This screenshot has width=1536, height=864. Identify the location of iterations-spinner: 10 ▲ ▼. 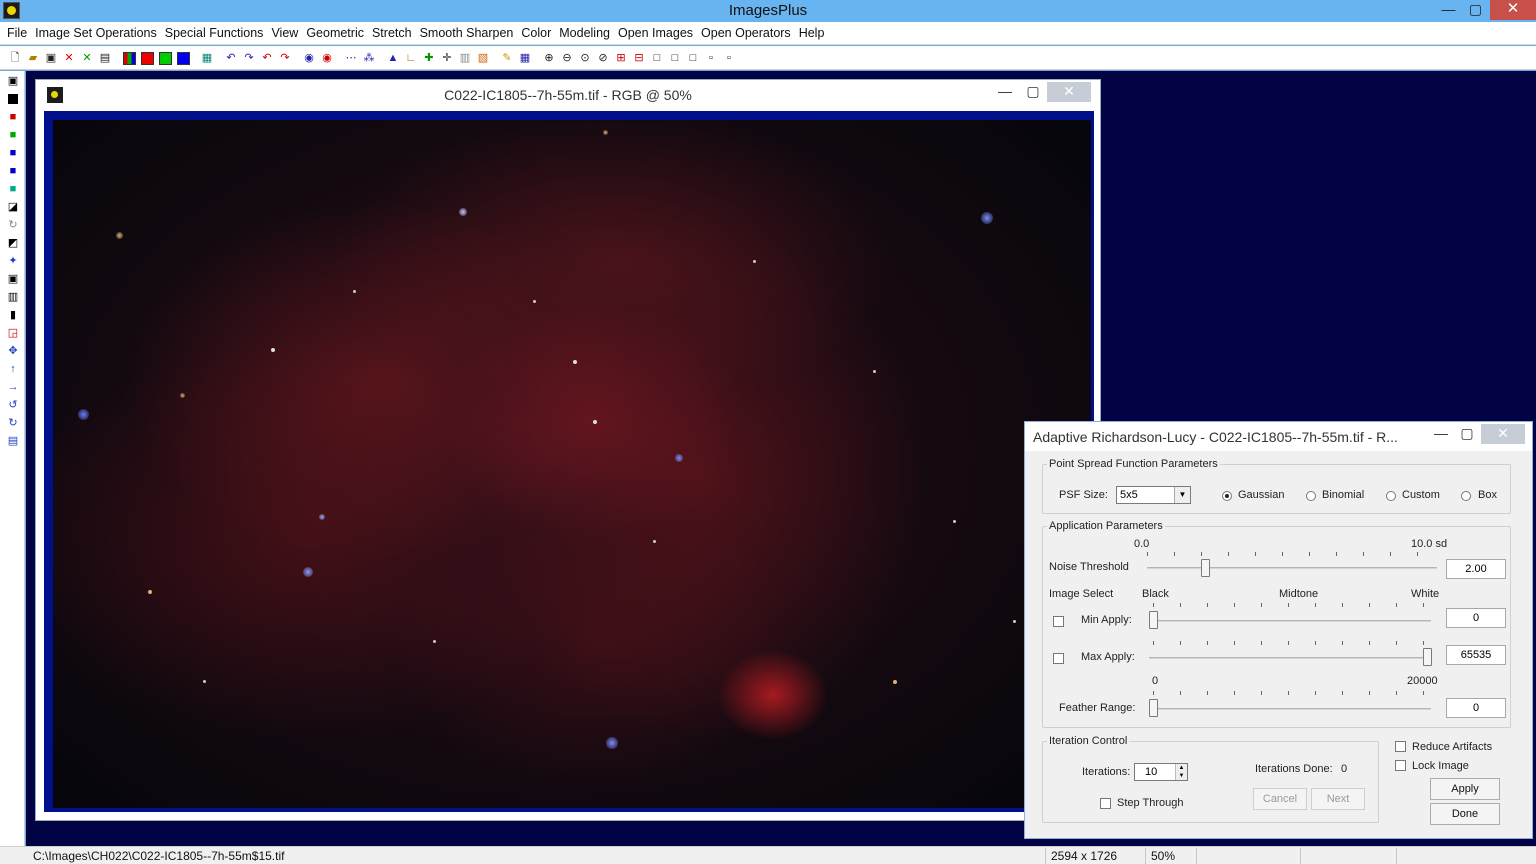
(1161, 772).